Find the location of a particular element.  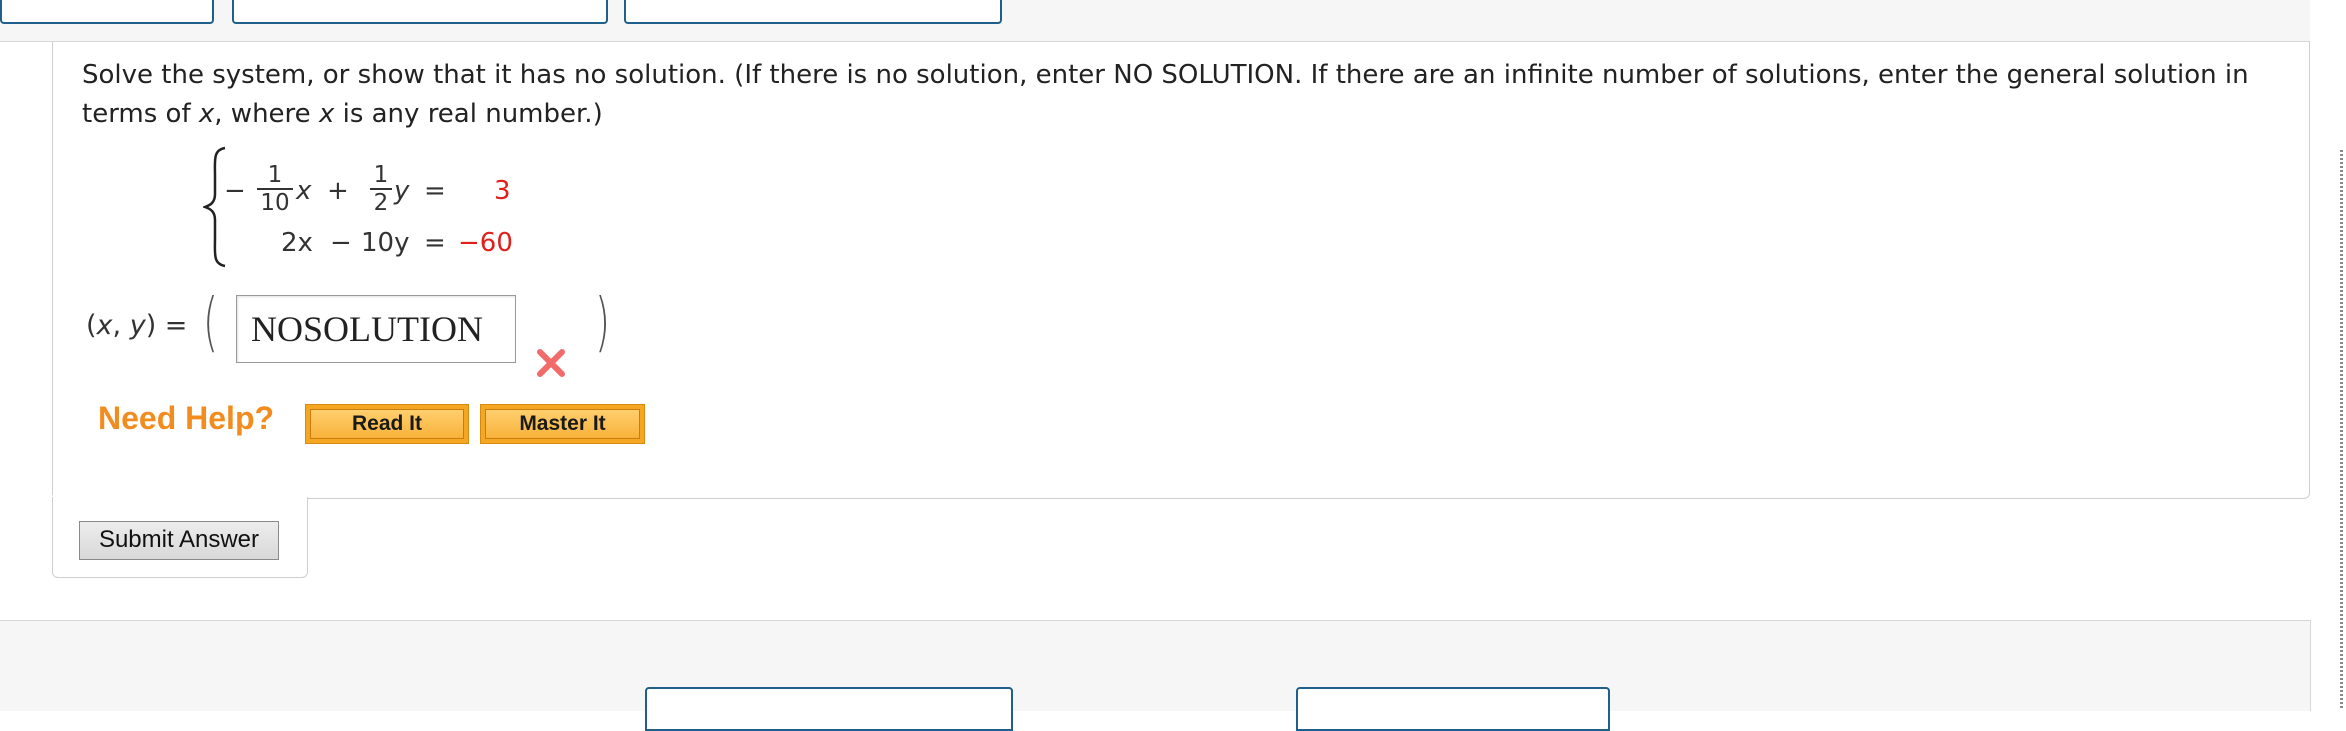

answer-label: (x, y) = is located at coordinates (137, 325).